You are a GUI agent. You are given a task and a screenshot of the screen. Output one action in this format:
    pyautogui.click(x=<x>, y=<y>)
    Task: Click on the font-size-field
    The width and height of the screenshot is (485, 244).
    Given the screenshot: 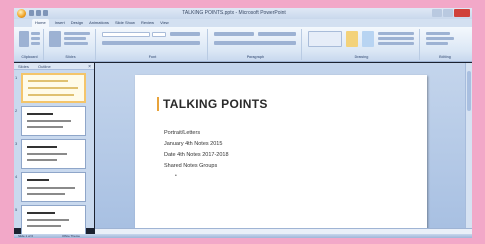 What is the action you would take?
    pyautogui.click(x=159, y=34)
    